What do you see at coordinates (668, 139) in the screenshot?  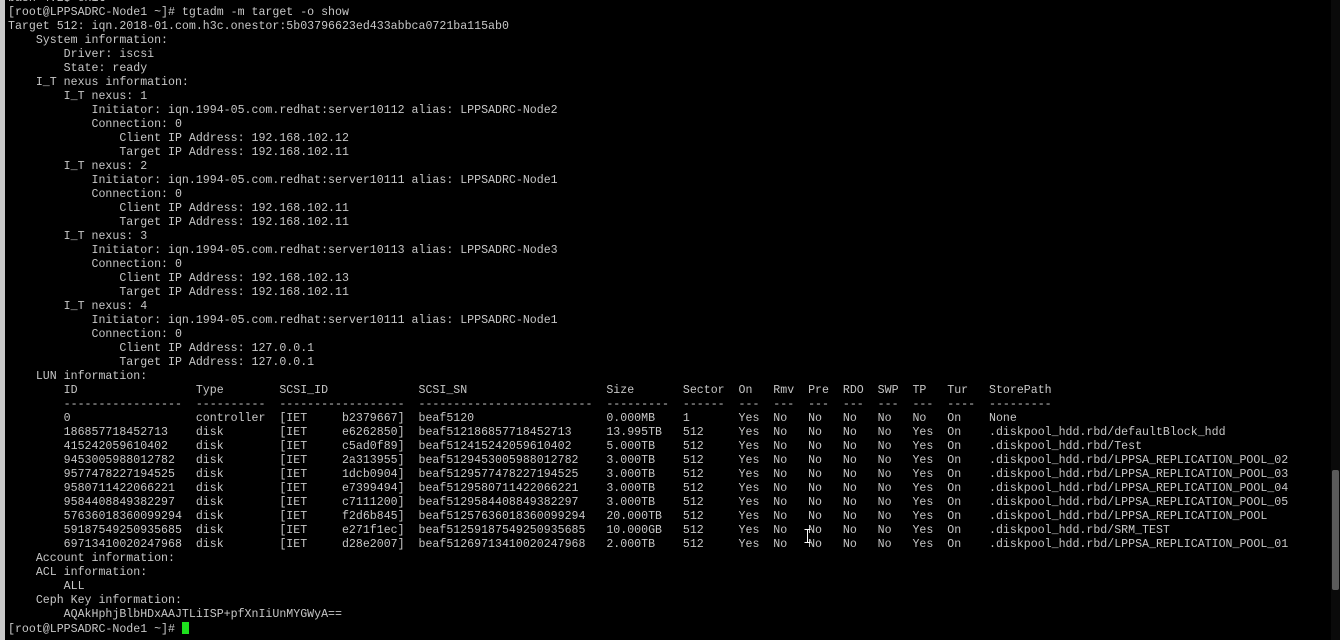 I see `terminal-line: Client IP Address: 192.168.102.12` at bounding box center [668, 139].